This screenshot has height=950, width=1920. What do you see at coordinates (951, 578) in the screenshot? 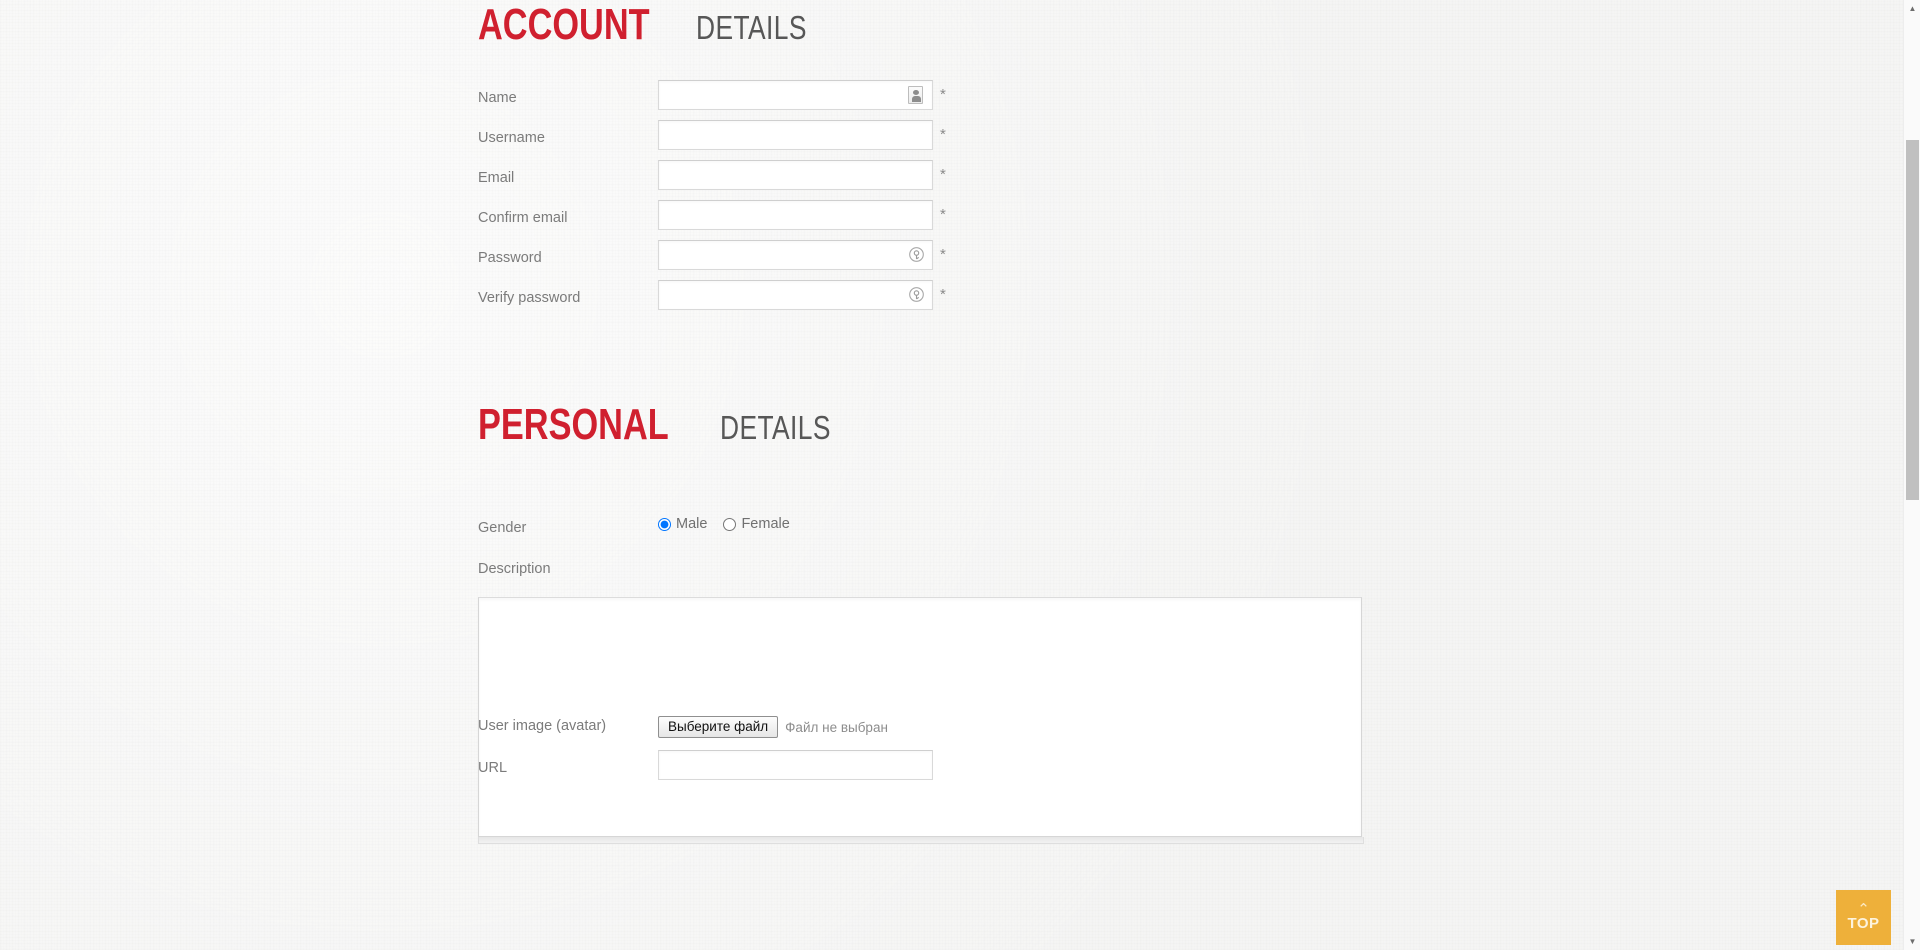
I see `form-row-description: Description` at bounding box center [951, 578].